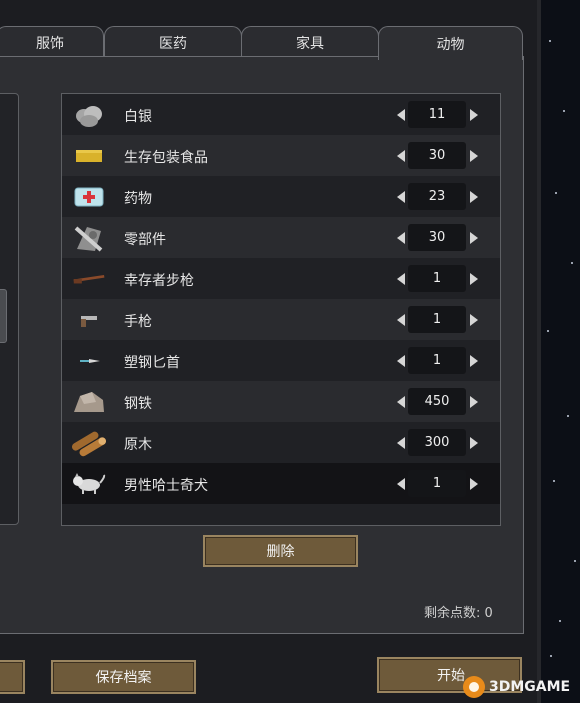 This screenshot has height=703, width=580. What do you see at coordinates (280, 551) in the screenshot?
I see `delete-button: 删除` at bounding box center [280, 551].